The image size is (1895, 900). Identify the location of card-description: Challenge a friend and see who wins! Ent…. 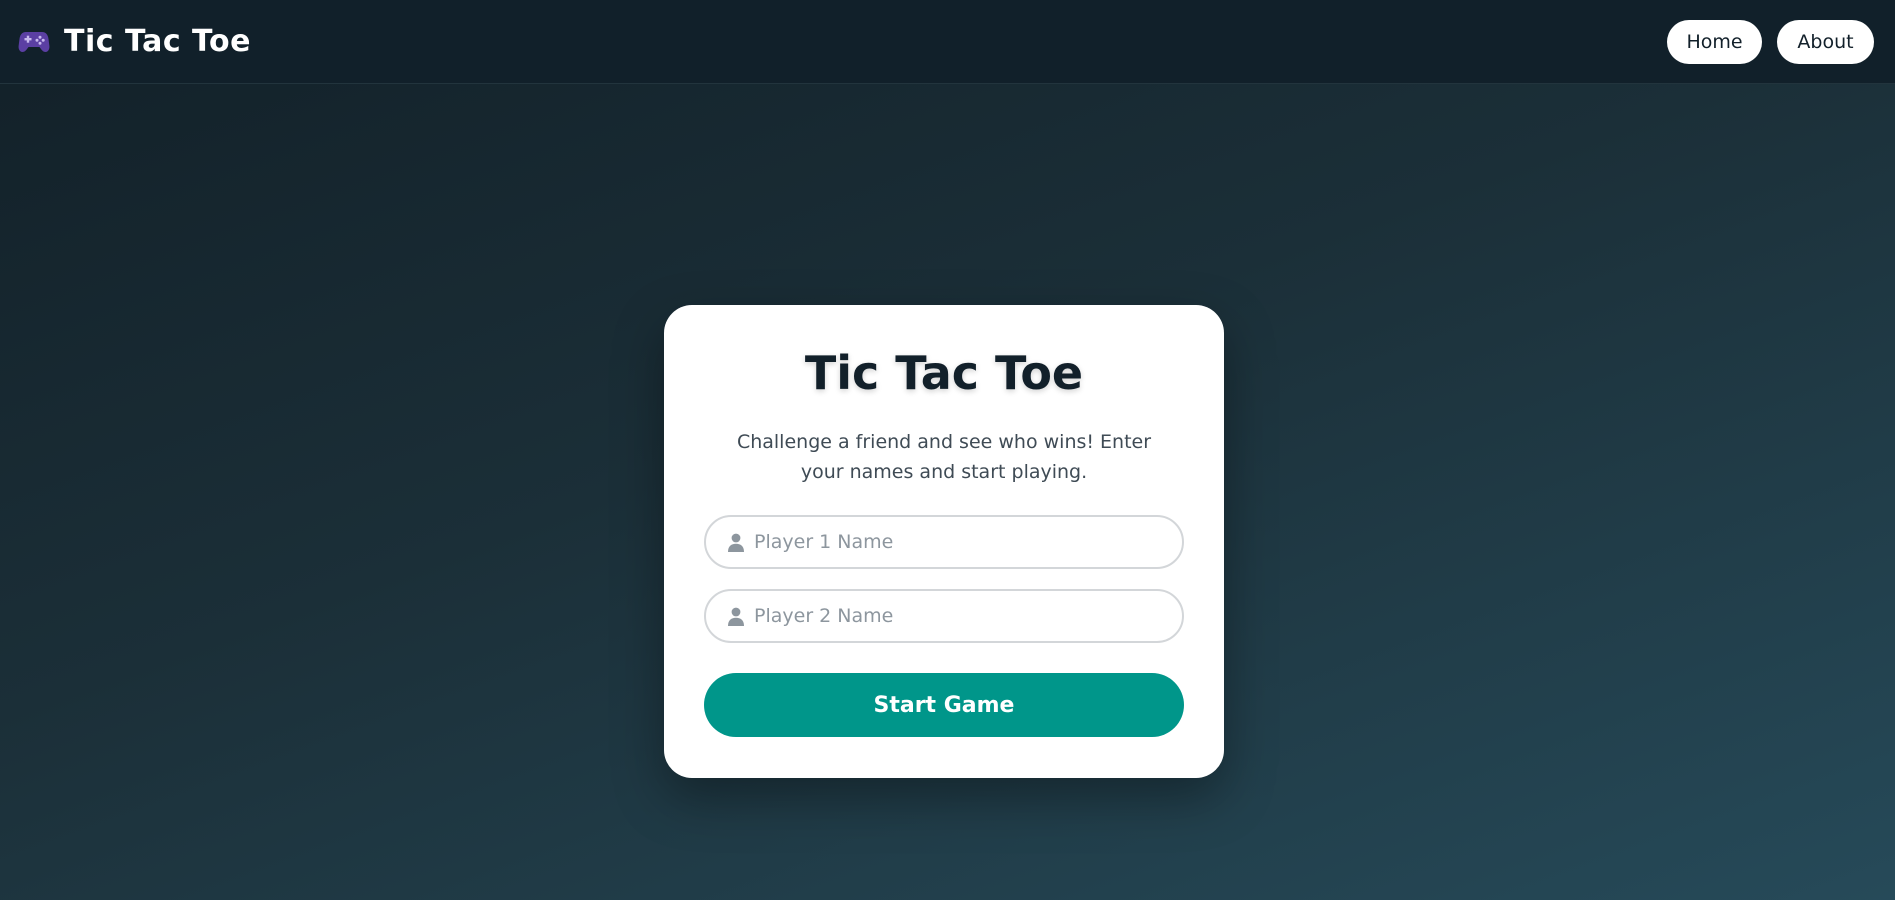
(944, 457).